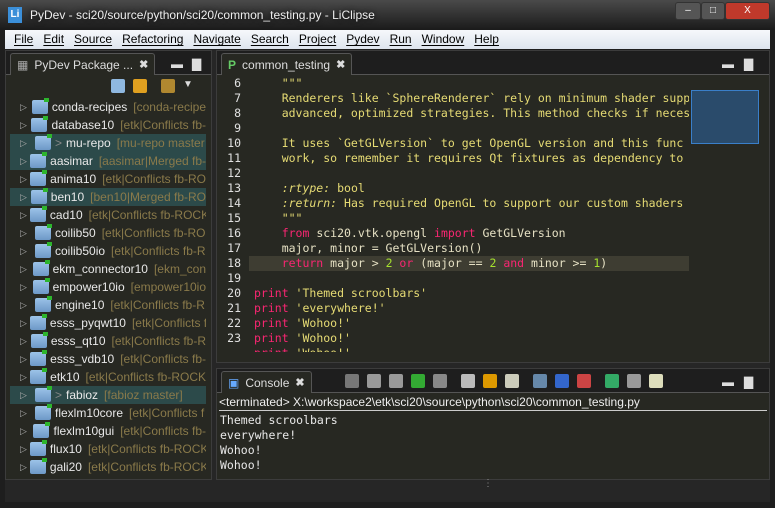  What do you see at coordinates (488, 484) in the screenshot?
I see `status-drag-handle: ⋮` at bounding box center [488, 484].